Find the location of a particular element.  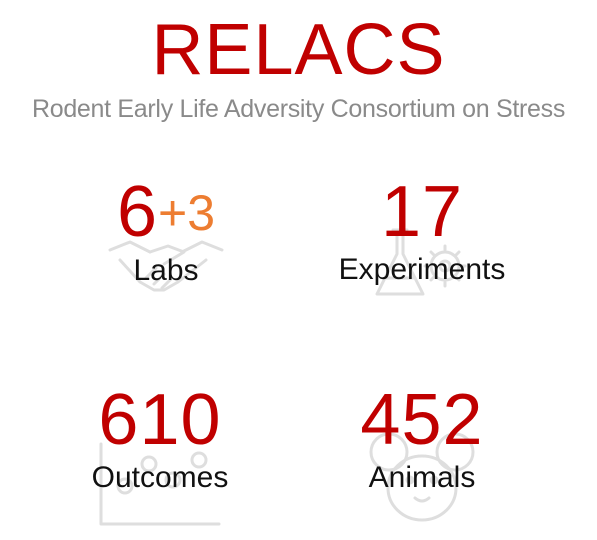

experiments-count: 17 is located at coordinates (422, 212).